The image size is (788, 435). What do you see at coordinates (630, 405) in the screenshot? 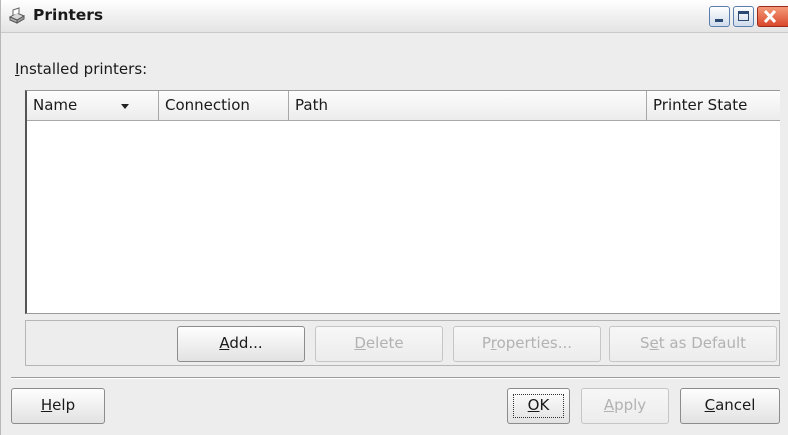
I see `apply-label: pply` at bounding box center [630, 405].